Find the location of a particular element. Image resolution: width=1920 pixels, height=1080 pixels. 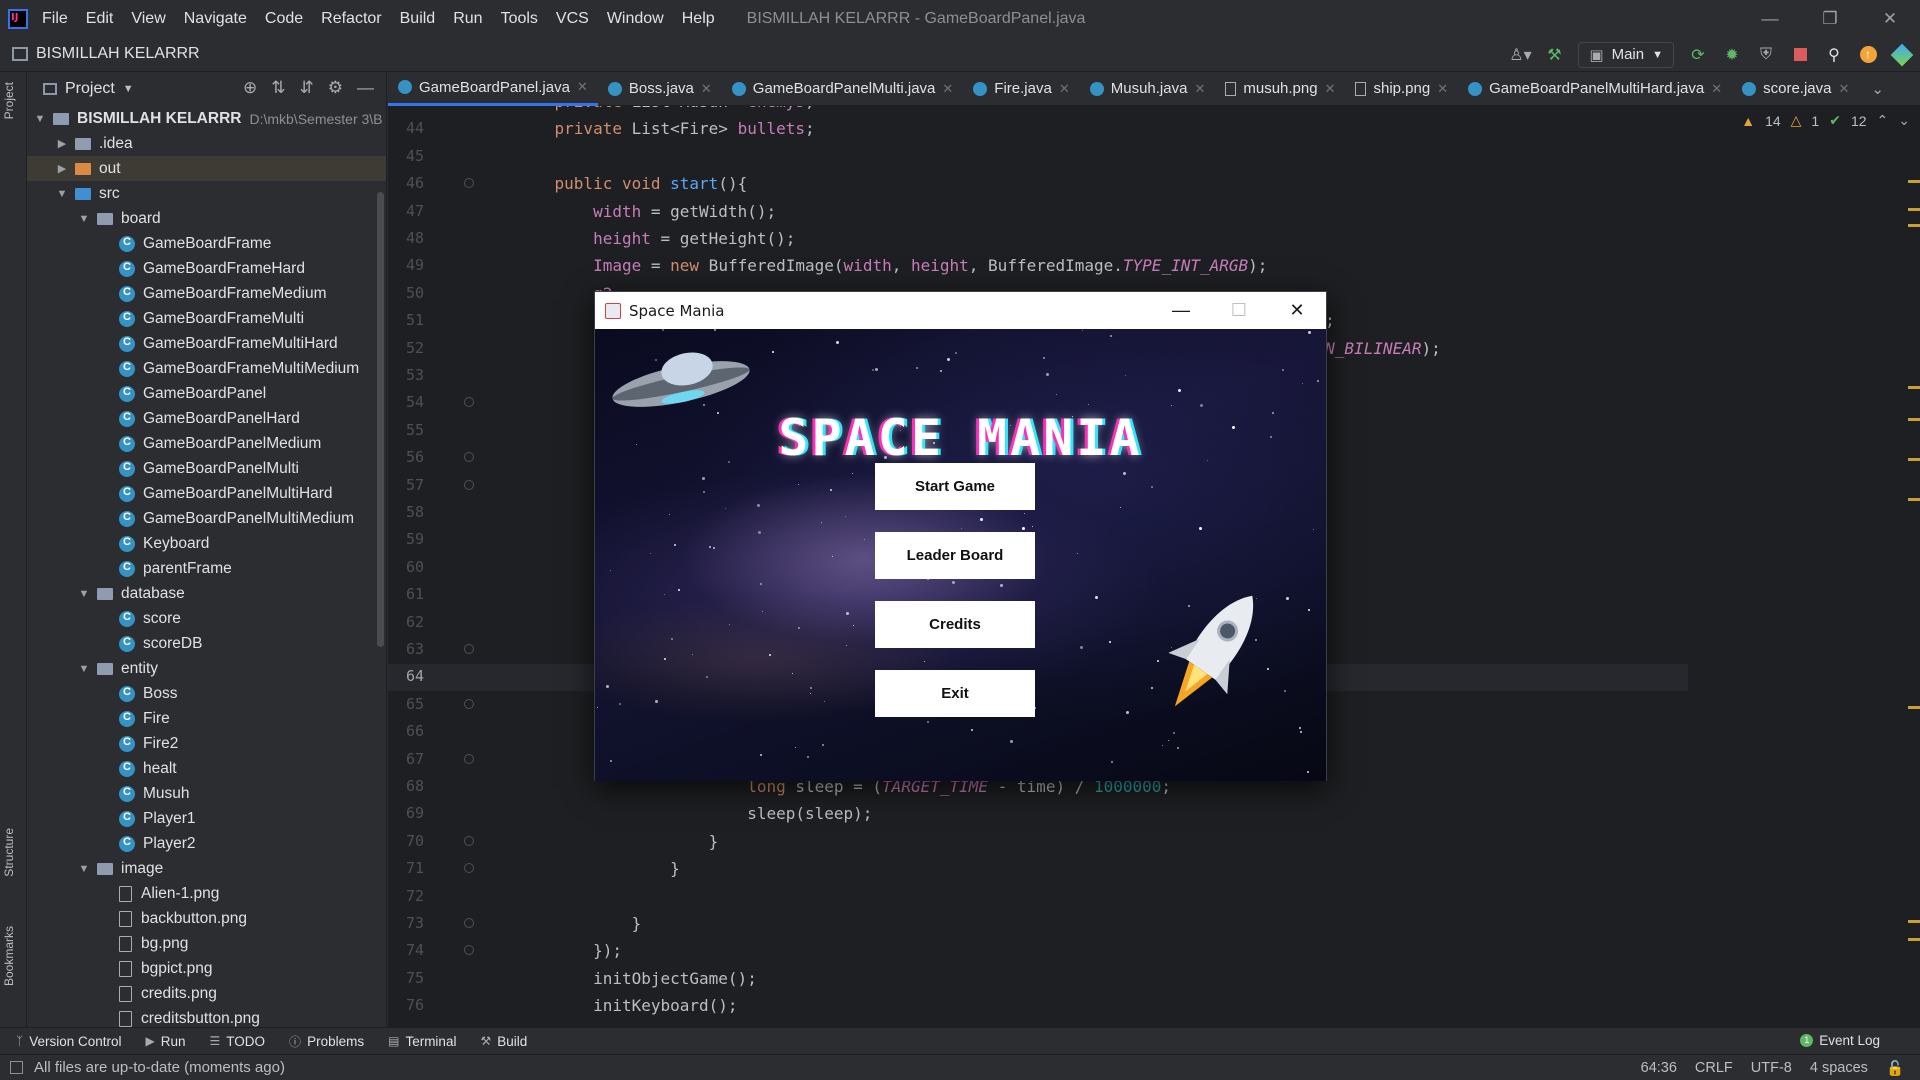

tree-item: scoreDB is located at coordinates (206, 643).